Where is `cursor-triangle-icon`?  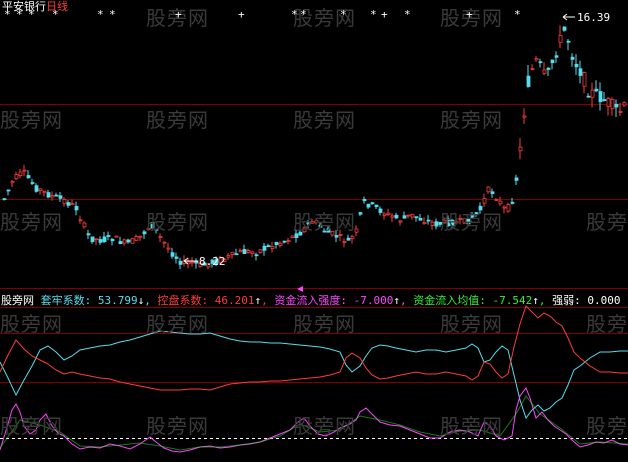 cursor-triangle-icon is located at coordinates (300, 289).